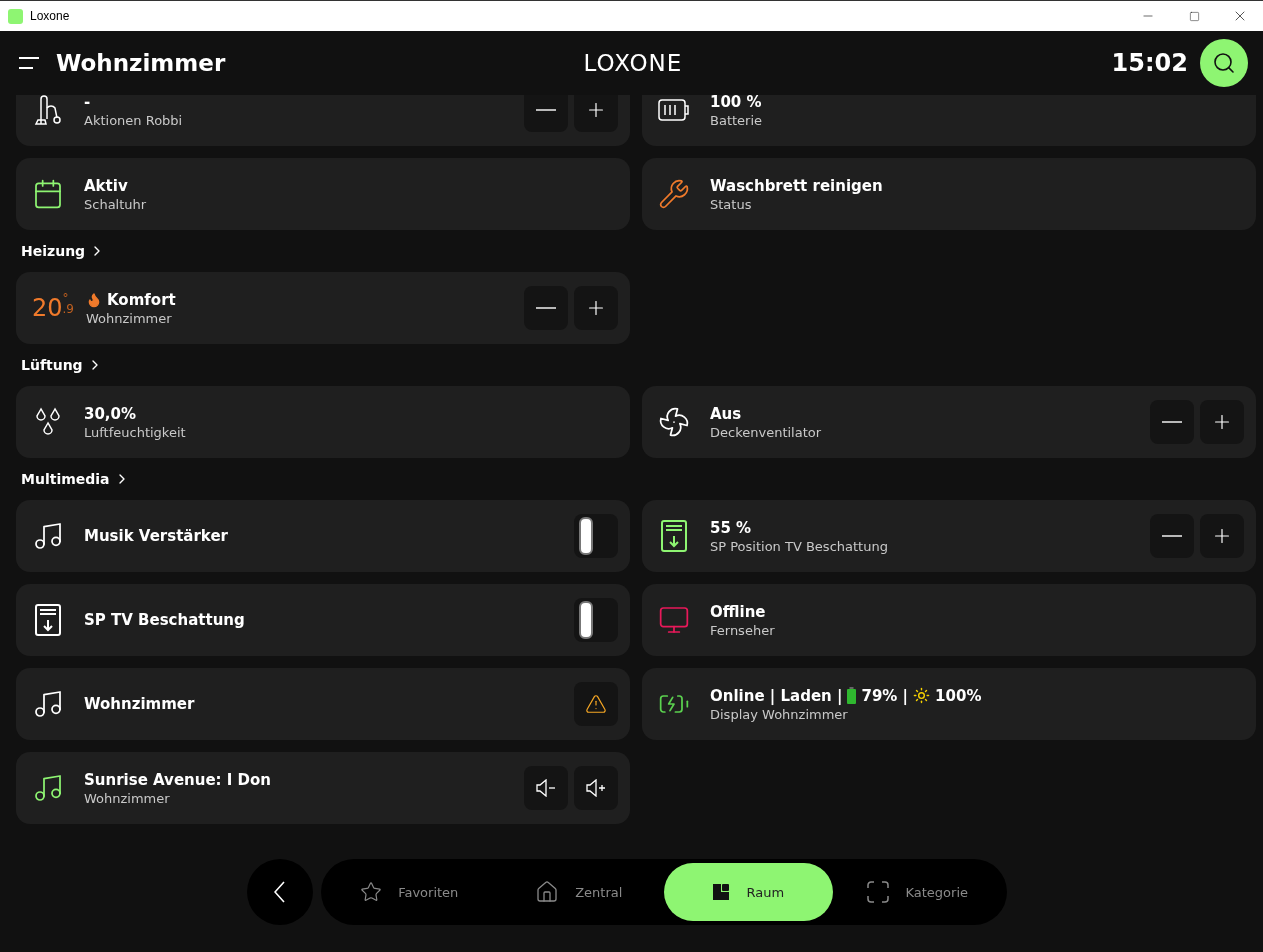 The image size is (1263, 952). Describe the element at coordinates (141, 299) in the screenshot. I see `device-title: Komfort` at that location.